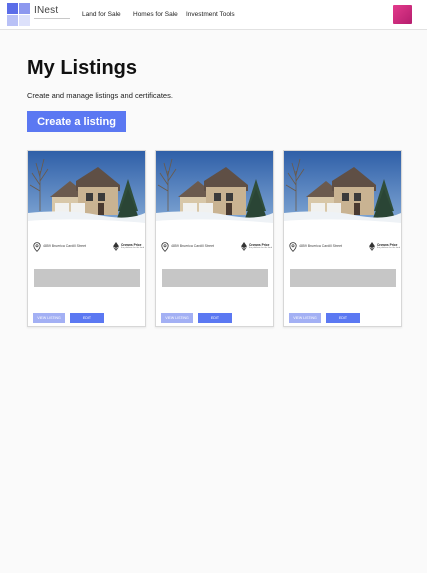 The image size is (427, 573). Describe the element at coordinates (76, 121) in the screenshot. I see `create-listing-button: Create a listing` at that location.